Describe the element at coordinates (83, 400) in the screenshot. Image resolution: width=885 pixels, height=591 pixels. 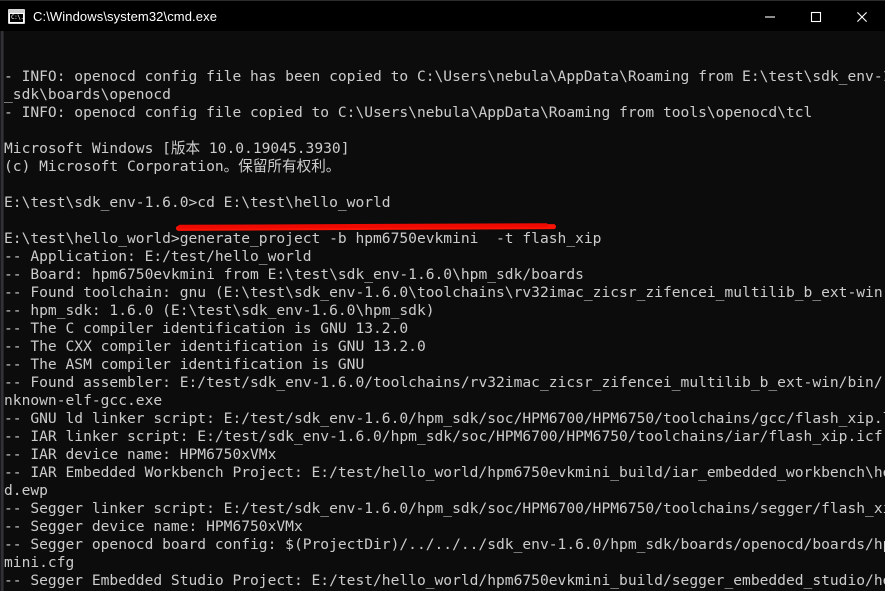
I see `terminal-line: nknown-elf-gcc.exe` at that location.